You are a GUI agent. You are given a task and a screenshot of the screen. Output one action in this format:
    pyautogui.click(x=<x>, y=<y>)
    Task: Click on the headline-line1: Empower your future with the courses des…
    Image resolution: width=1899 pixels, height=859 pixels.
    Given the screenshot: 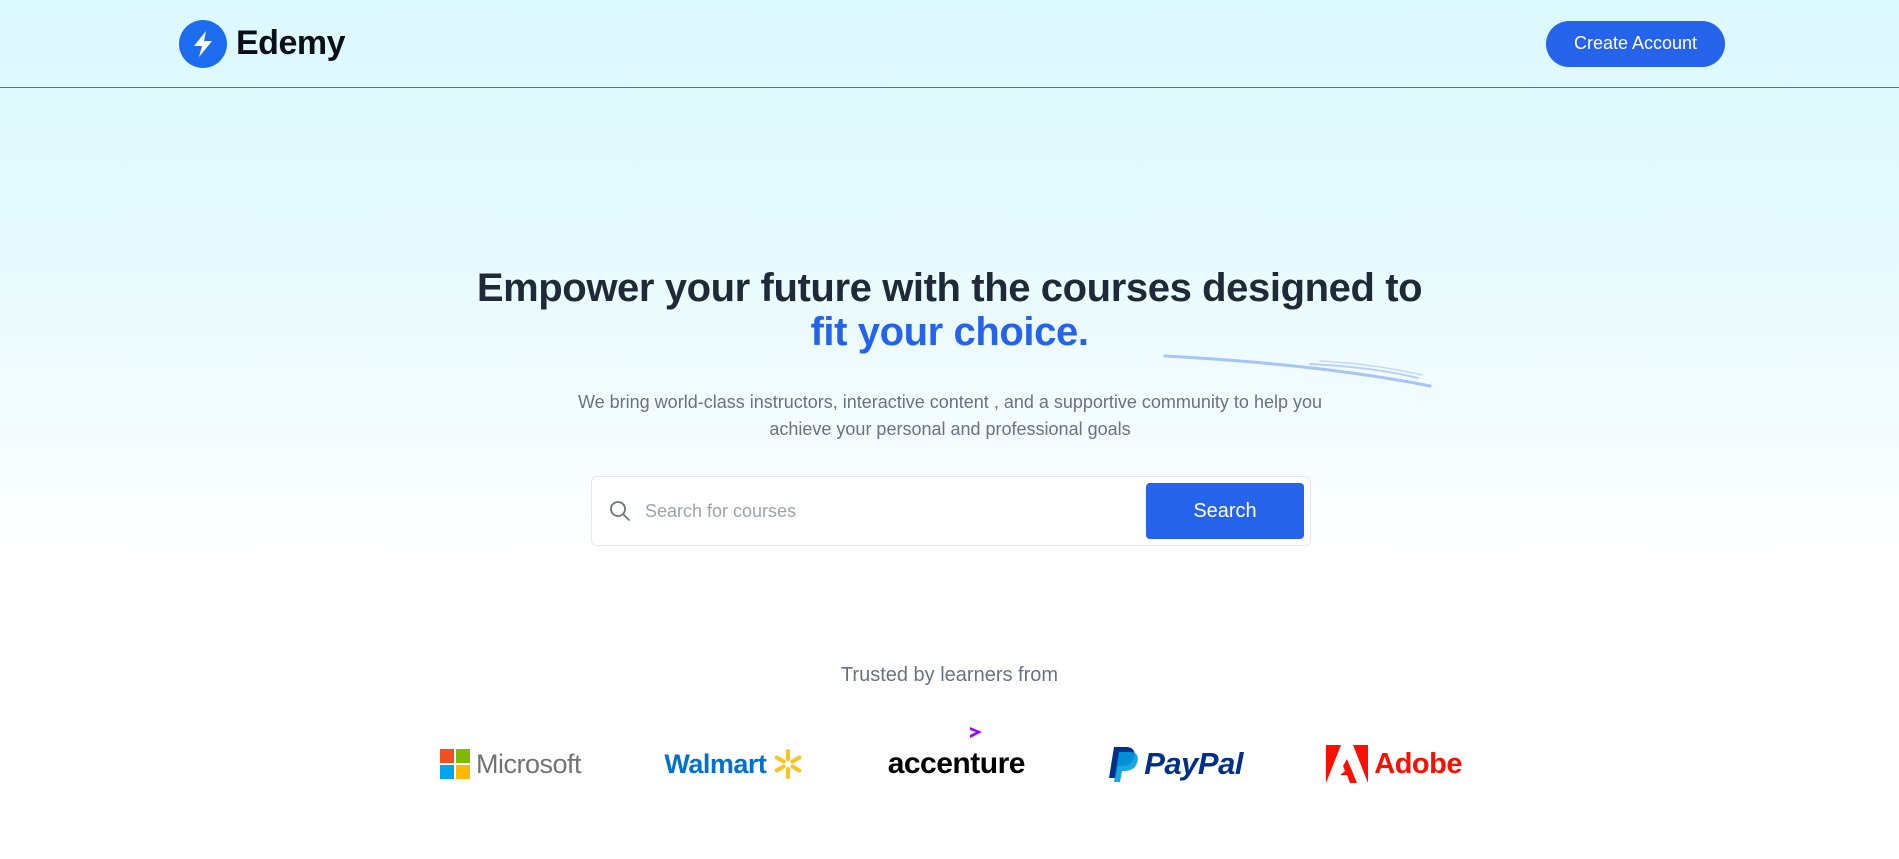 What is the action you would take?
    pyautogui.click(x=949, y=288)
    